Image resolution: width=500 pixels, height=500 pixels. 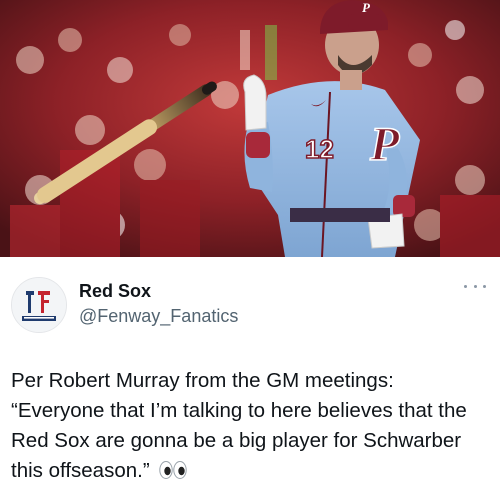 I want to click on user-handle: @Fenway_Fanatics, so click(x=158, y=316).